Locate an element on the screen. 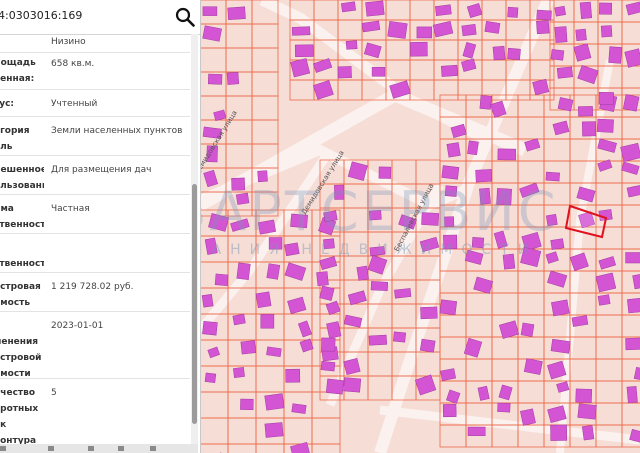 The height and width of the screenshot is (453, 640). scroll-arrow-left-icon is located at coordinates (3, 448).